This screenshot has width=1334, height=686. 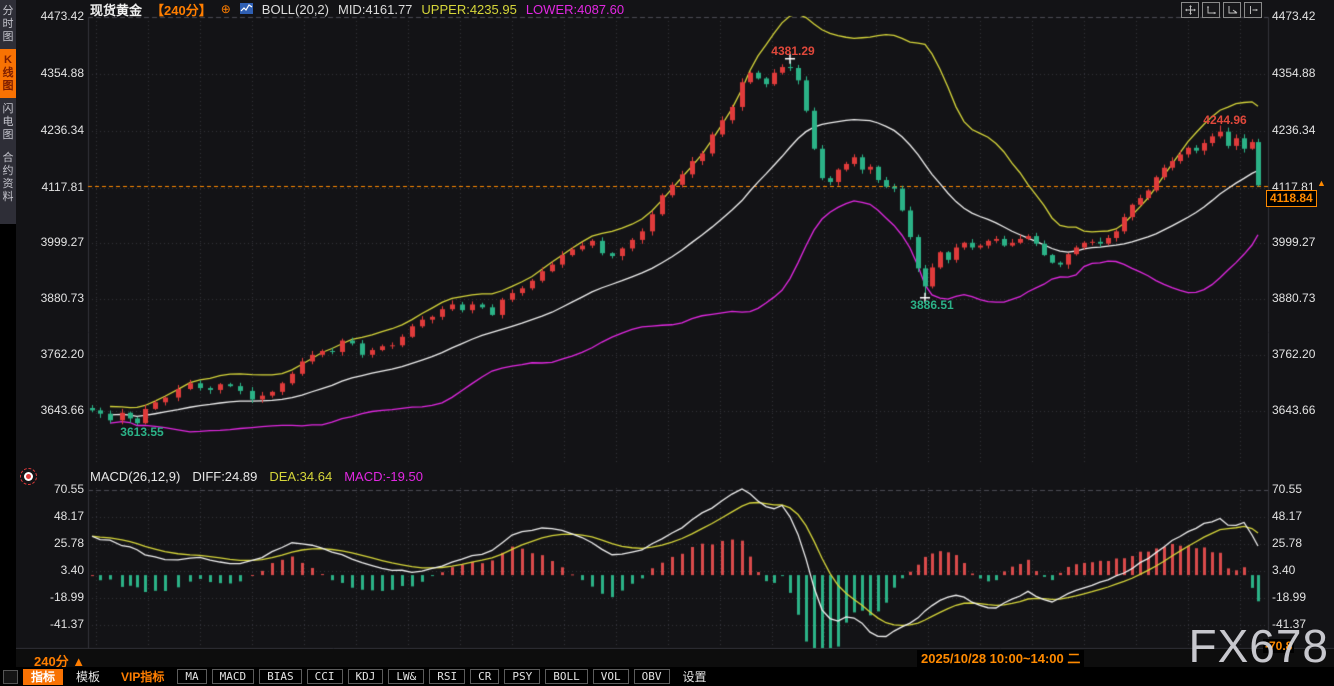 I want to click on chart-tool-icons, so click(x=1221, y=10).